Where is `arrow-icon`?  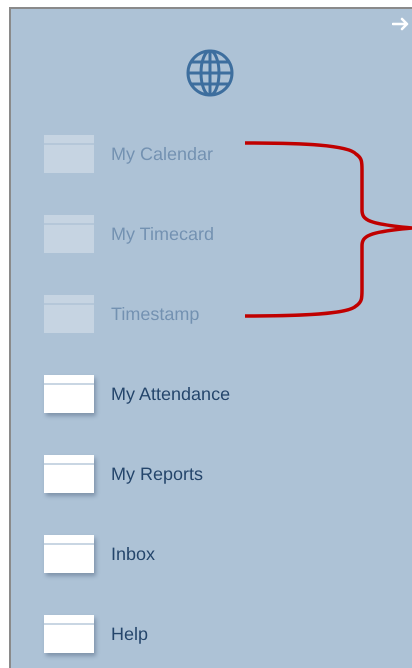 arrow-icon is located at coordinates (401, 24).